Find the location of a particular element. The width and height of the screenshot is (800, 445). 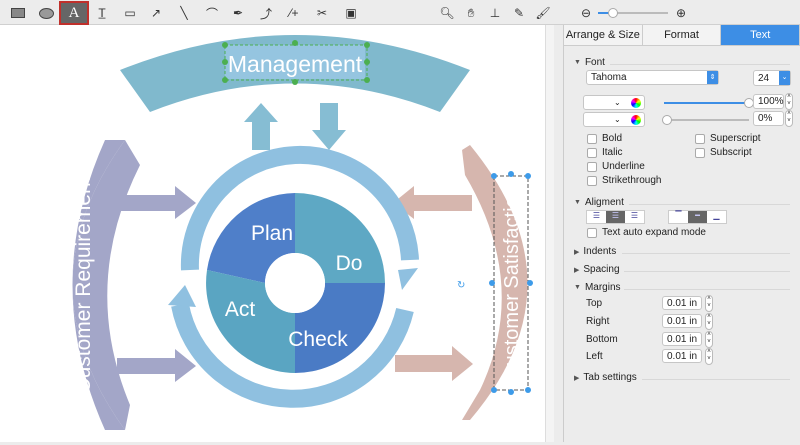

tab-settings-title: Tab settings is located at coordinates (610, 377).